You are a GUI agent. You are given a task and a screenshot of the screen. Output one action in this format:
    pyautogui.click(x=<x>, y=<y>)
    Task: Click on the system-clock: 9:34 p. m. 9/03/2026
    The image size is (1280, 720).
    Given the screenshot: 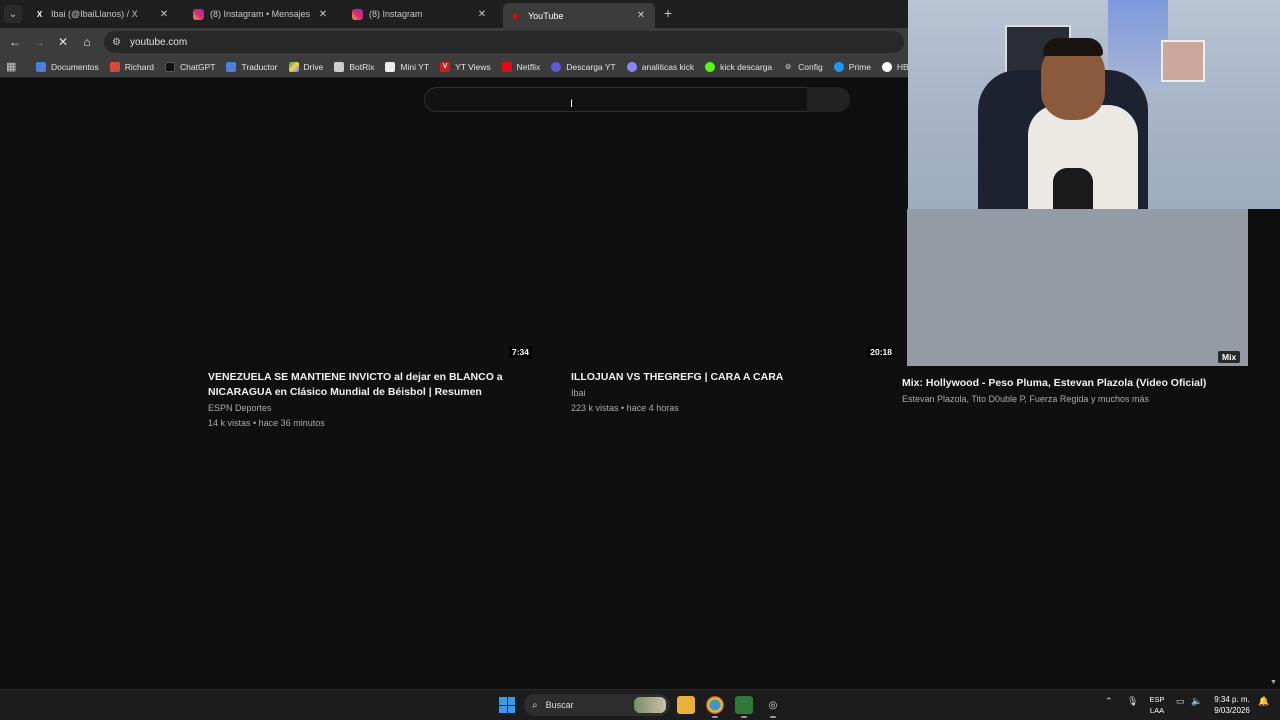 What is the action you would take?
    pyautogui.click(x=1232, y=705)
    